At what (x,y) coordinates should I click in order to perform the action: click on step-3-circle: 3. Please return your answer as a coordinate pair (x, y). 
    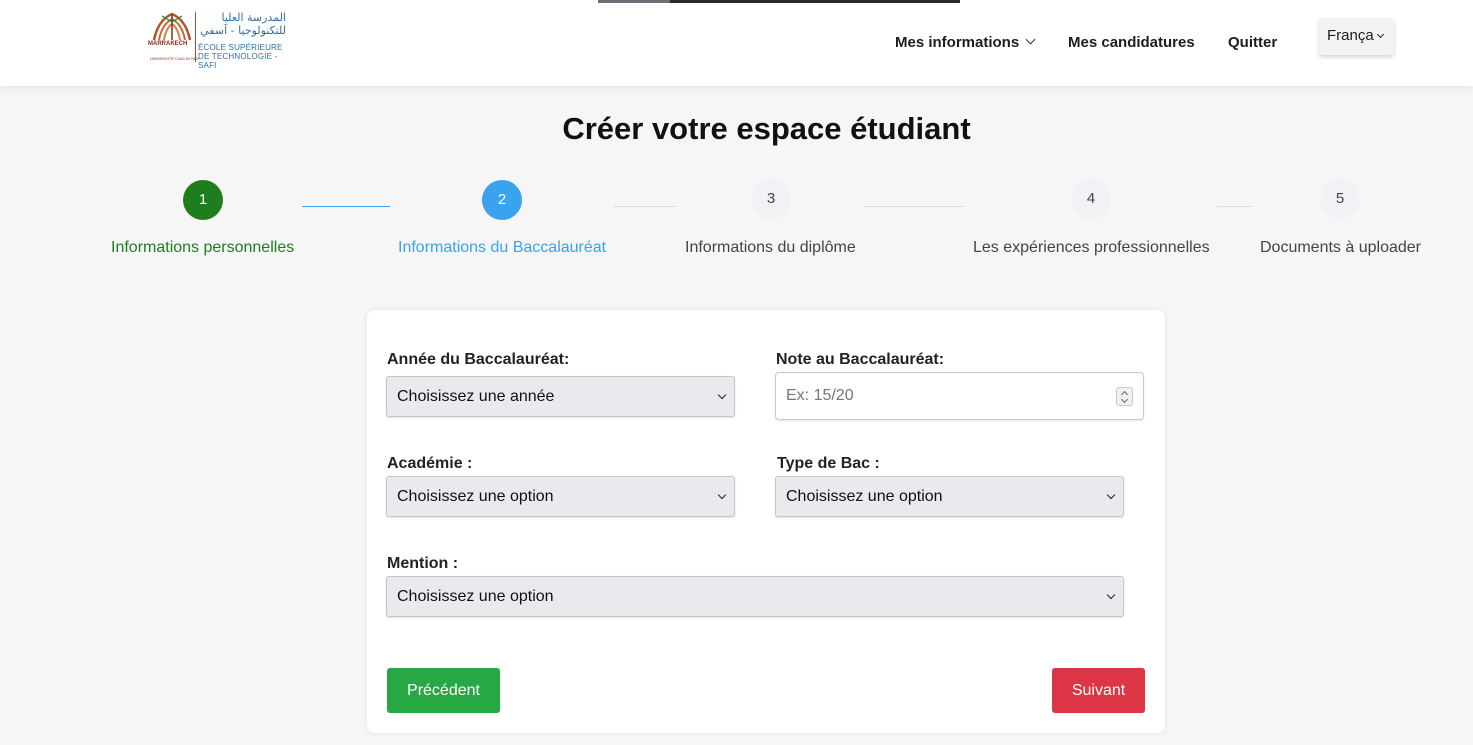
    Looking at the image, I should click on (771, 199).